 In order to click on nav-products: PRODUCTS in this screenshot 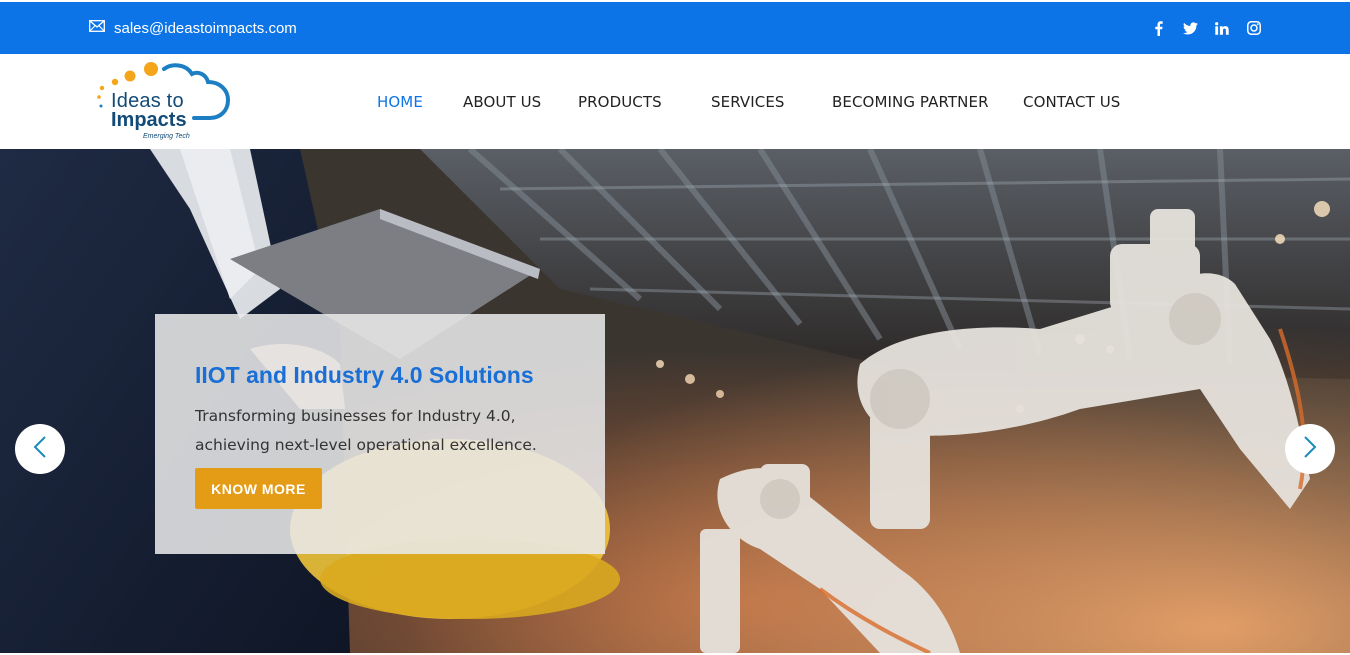, I will do `click(620, 102)`.